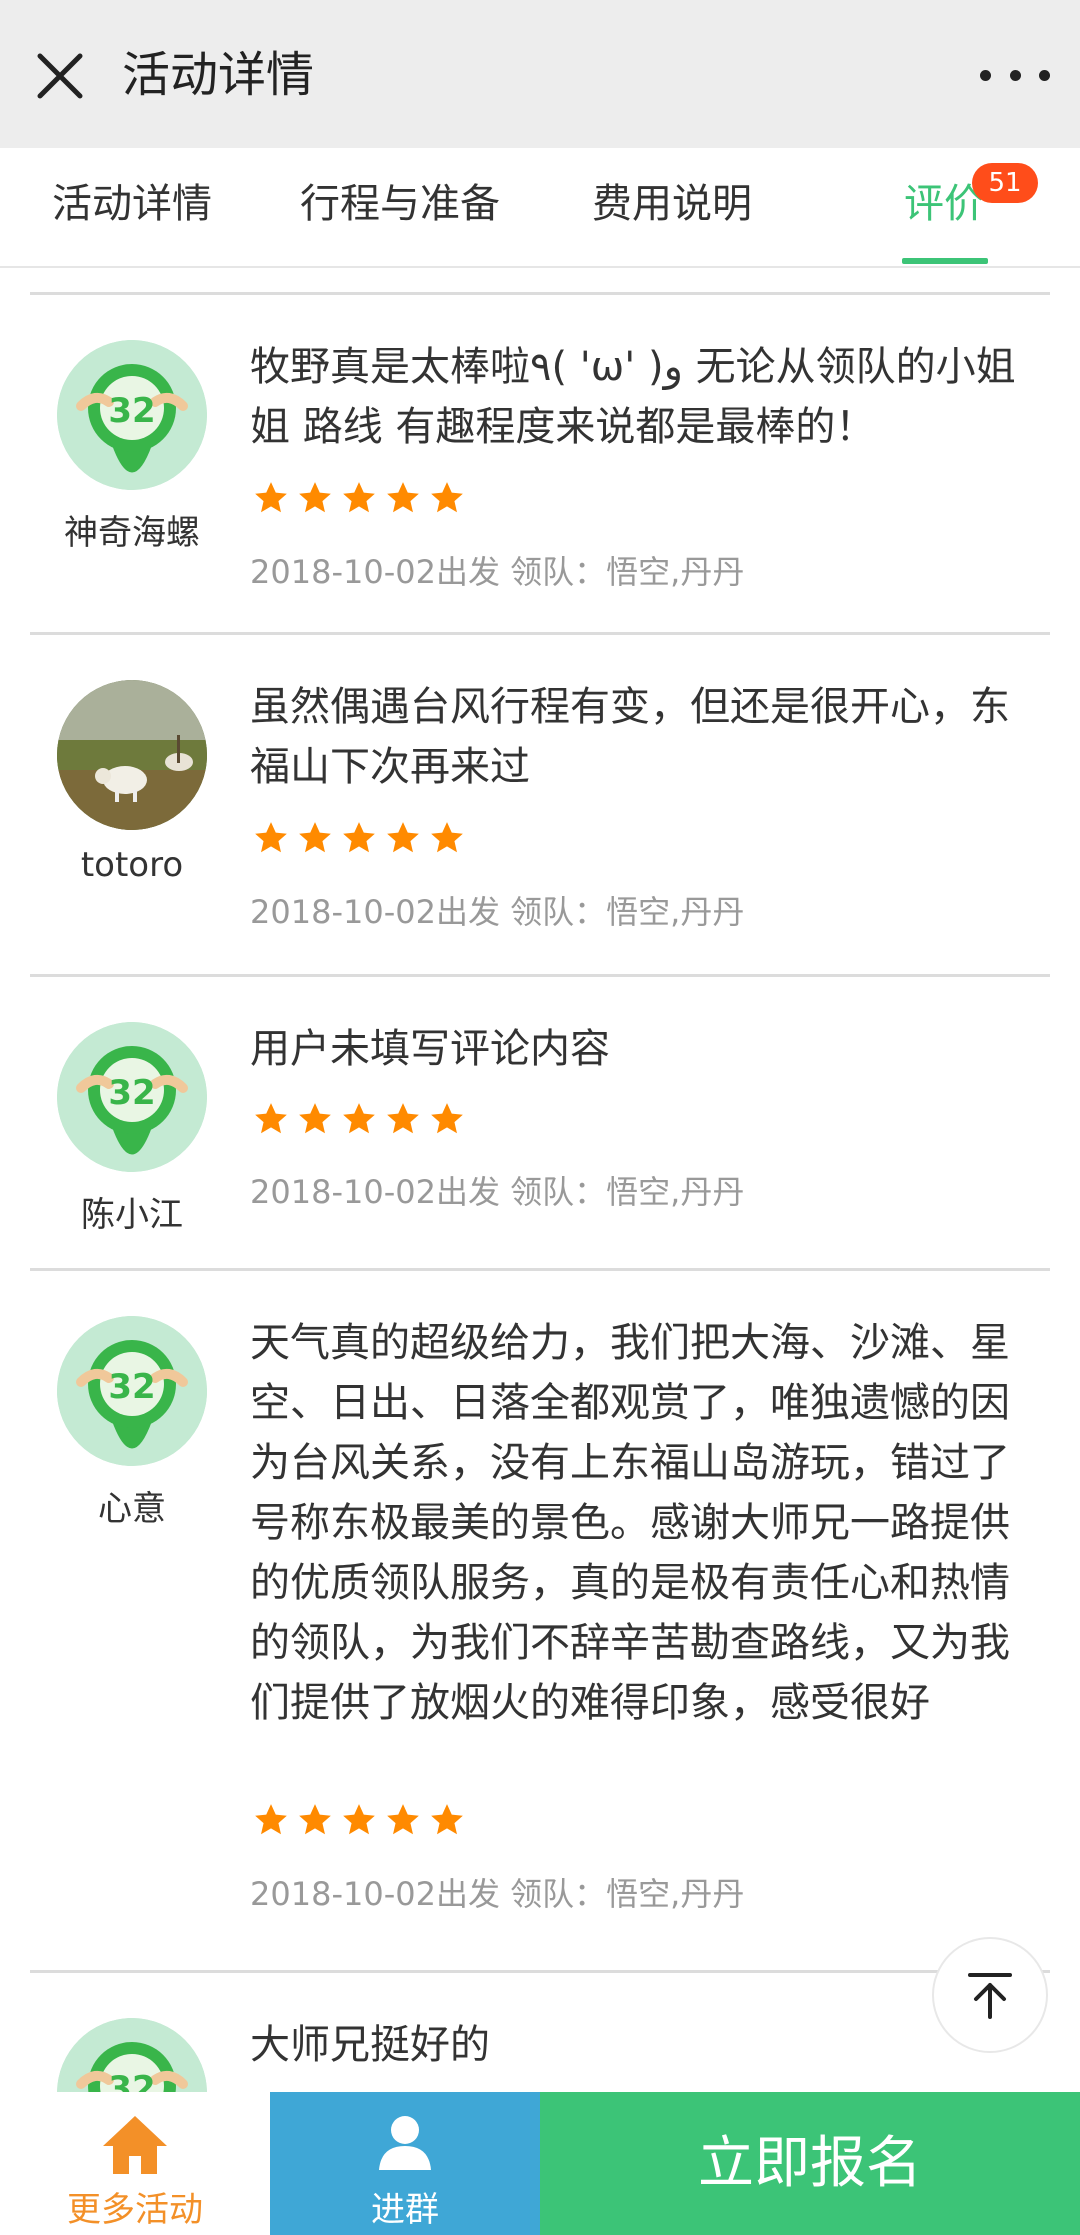 Image resolution: width=1080 pixels, height=2235 pixels. I want to click on arrow-up-icon, so click(990, 1996).